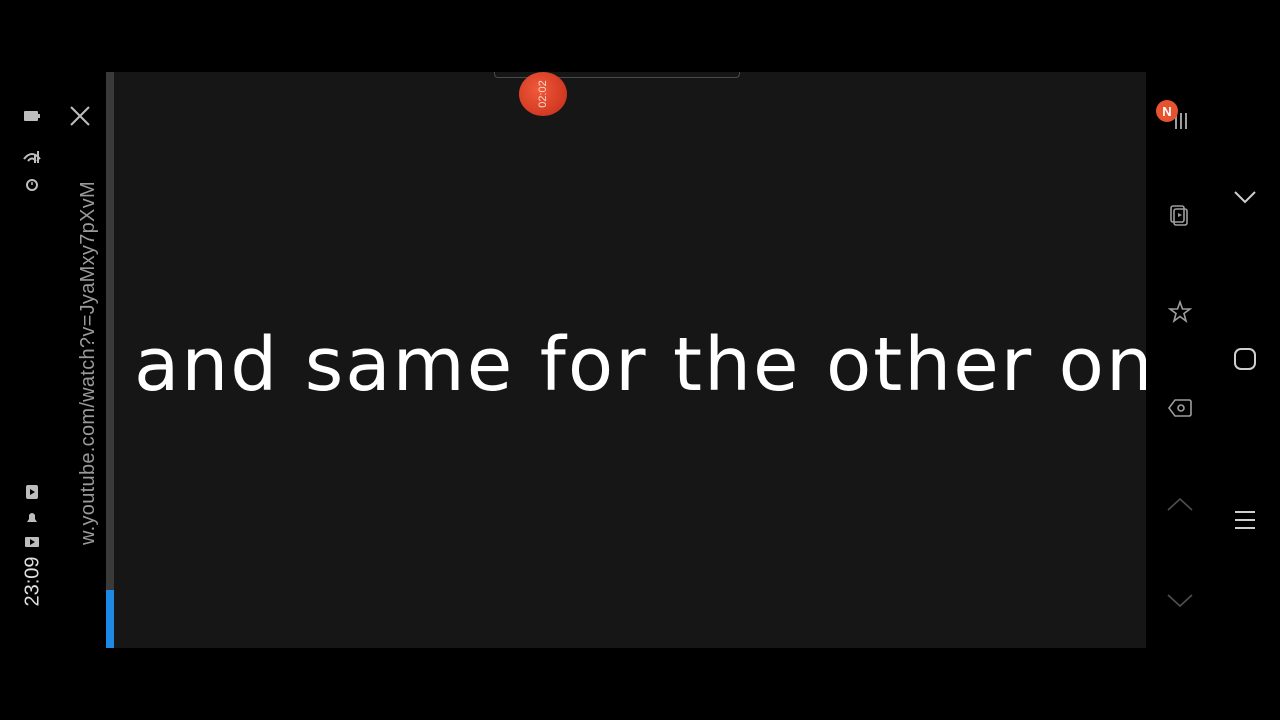 This screenshot has height=720, width=1280. I want to click on status-bar: 23:09, so click(33, 360).